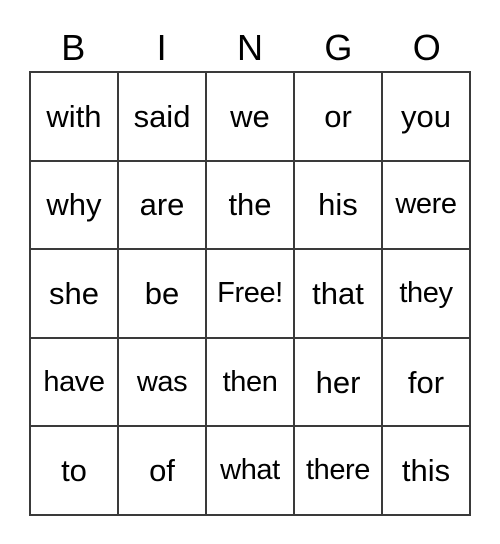  I want to click on bingo-cell-label: or, so click(338, 116).